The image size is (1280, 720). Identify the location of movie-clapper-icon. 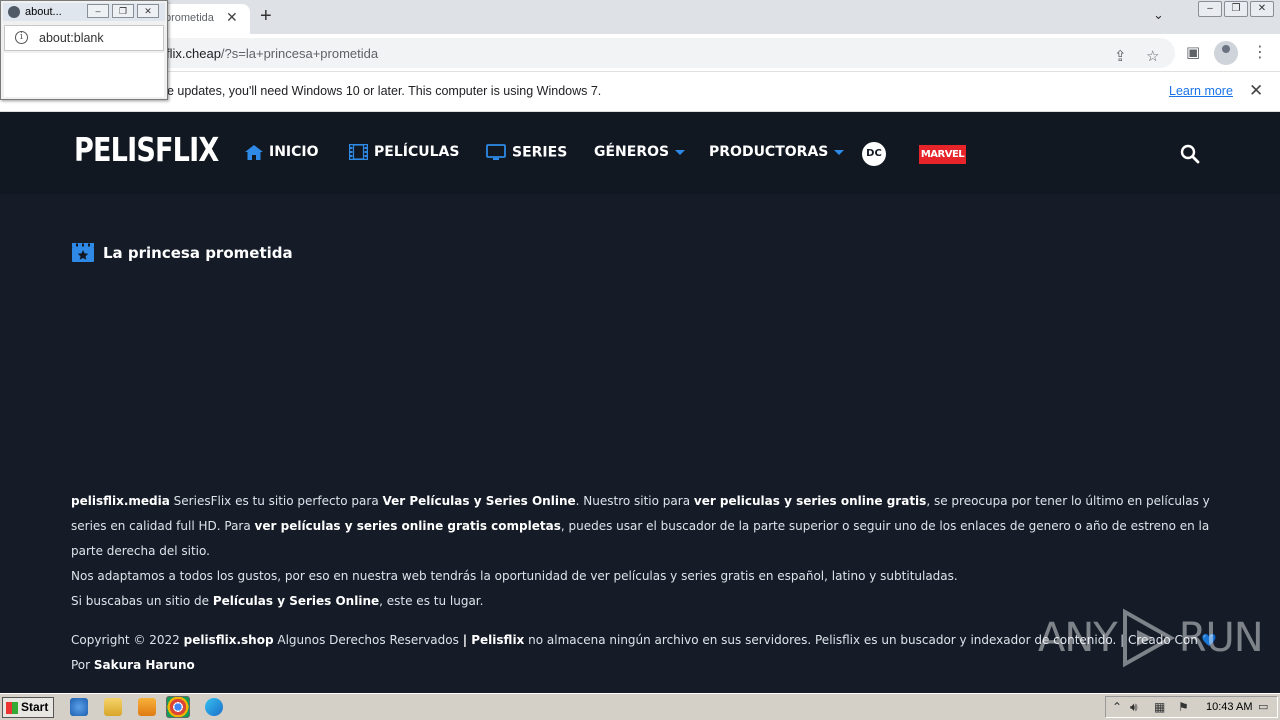
(83, 252).